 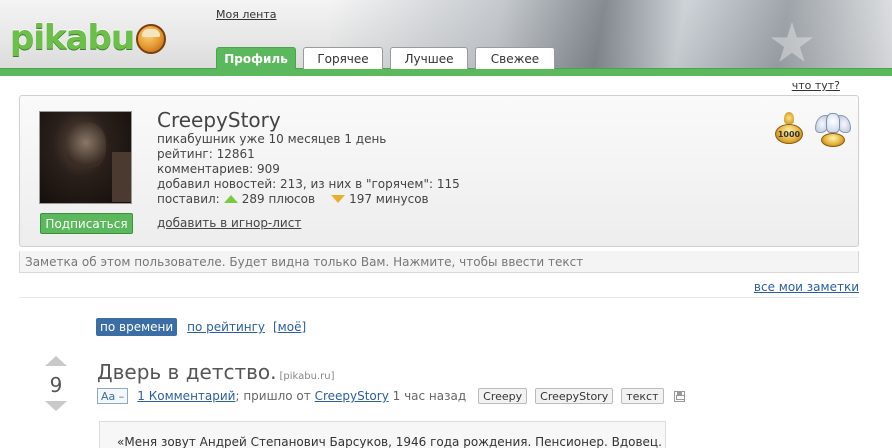 I want to click on trophy-base, so click(x=833, y=140).